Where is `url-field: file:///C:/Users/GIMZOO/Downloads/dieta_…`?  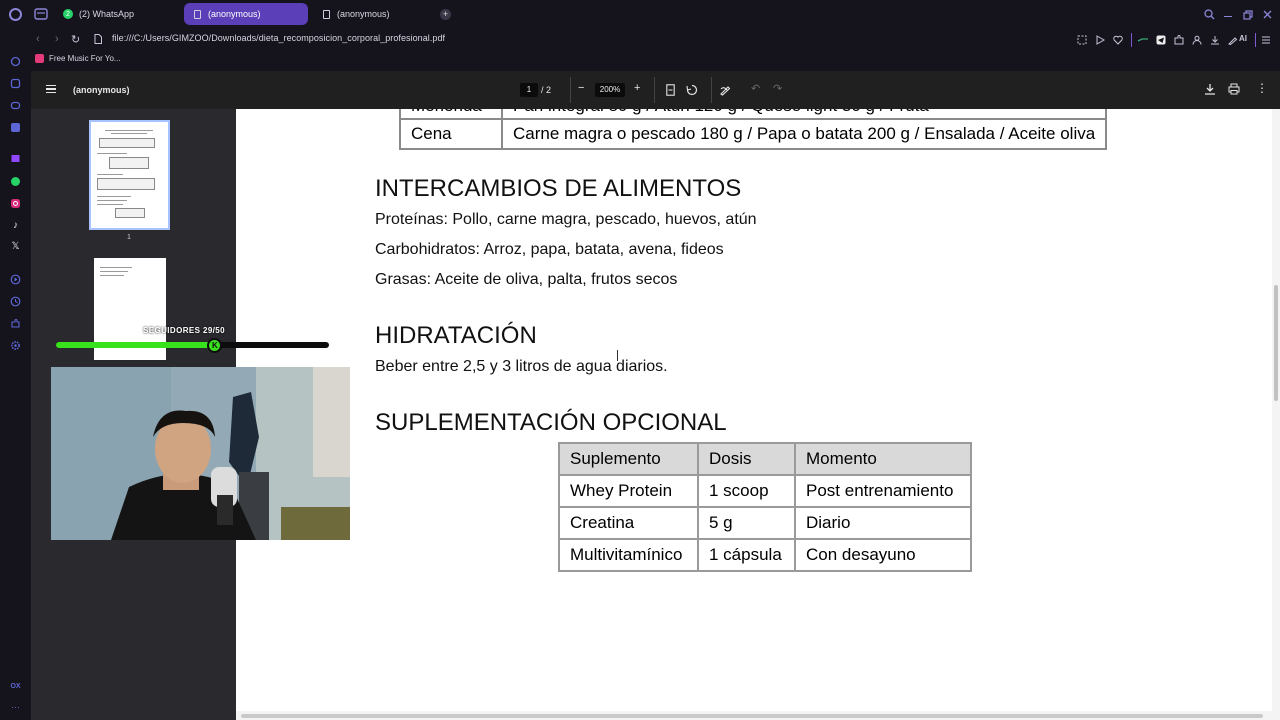
url-field: file:///C:/Users/GIMZOO/Downloads/dieta_… is located at coordinates (278, 38).